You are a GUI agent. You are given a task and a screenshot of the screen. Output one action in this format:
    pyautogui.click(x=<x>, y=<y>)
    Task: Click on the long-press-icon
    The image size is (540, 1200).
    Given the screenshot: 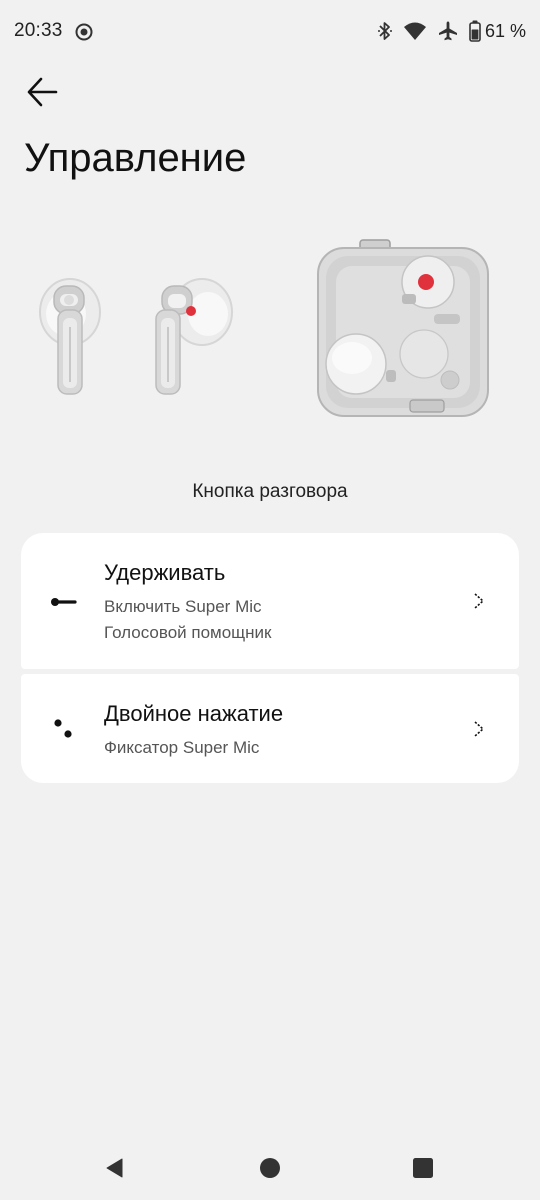 What is the action you would take?
    pyautogui.click(x=64, y=602)
    